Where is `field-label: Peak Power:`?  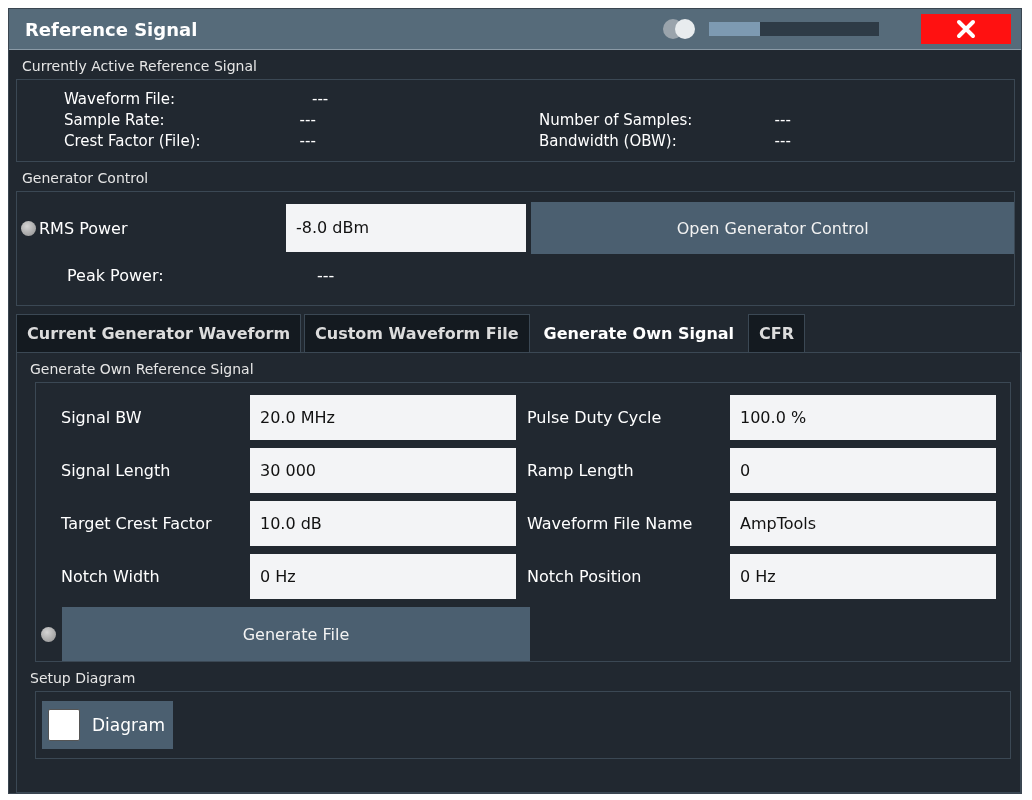 field-label: Peak Power: is located at coordinates (115, 275).